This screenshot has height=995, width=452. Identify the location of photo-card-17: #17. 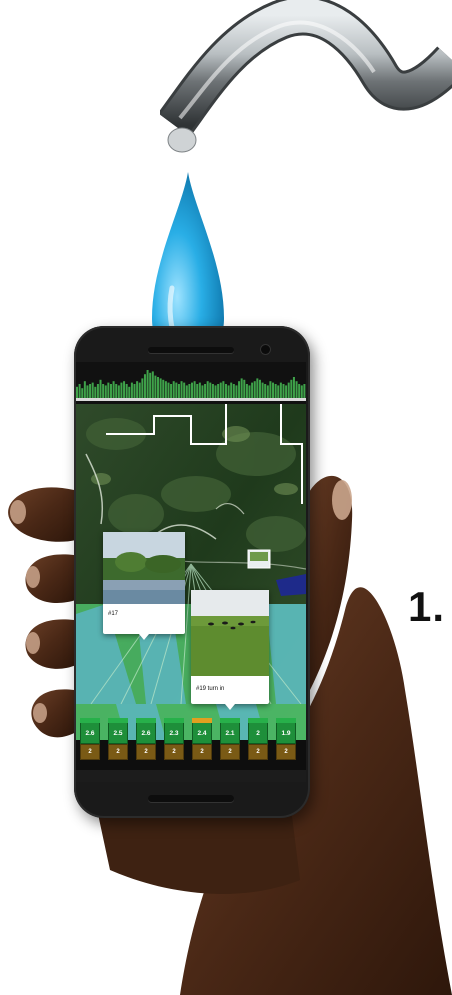
(144, 586).